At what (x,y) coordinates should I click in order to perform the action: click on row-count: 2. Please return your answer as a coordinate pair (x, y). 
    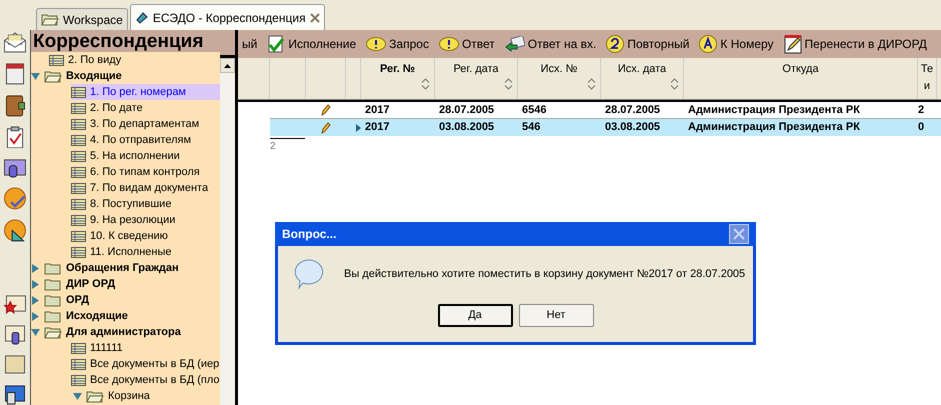
    Looking at the image, I should click on (287, 146).